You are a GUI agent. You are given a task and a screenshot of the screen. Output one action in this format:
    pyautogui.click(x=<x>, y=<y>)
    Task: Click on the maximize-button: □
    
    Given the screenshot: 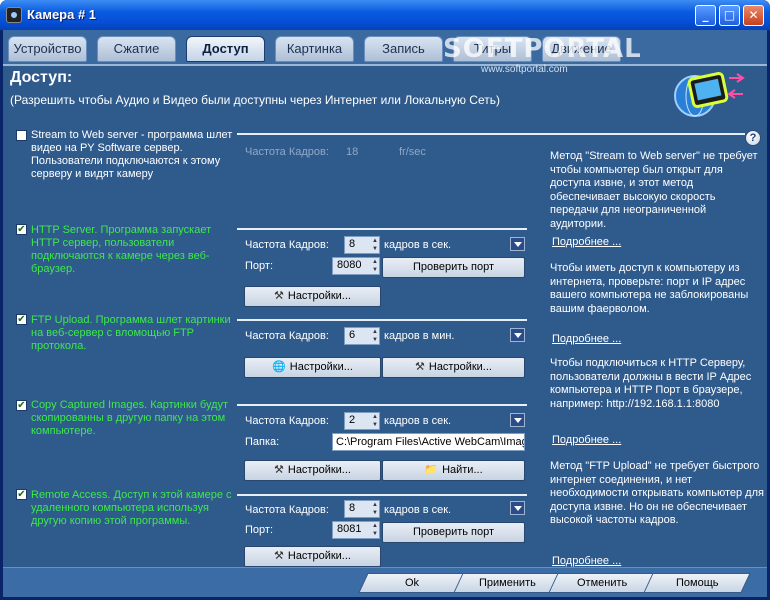 What is the action you would take?
    pyautogui.click(x=729, y=15)
    